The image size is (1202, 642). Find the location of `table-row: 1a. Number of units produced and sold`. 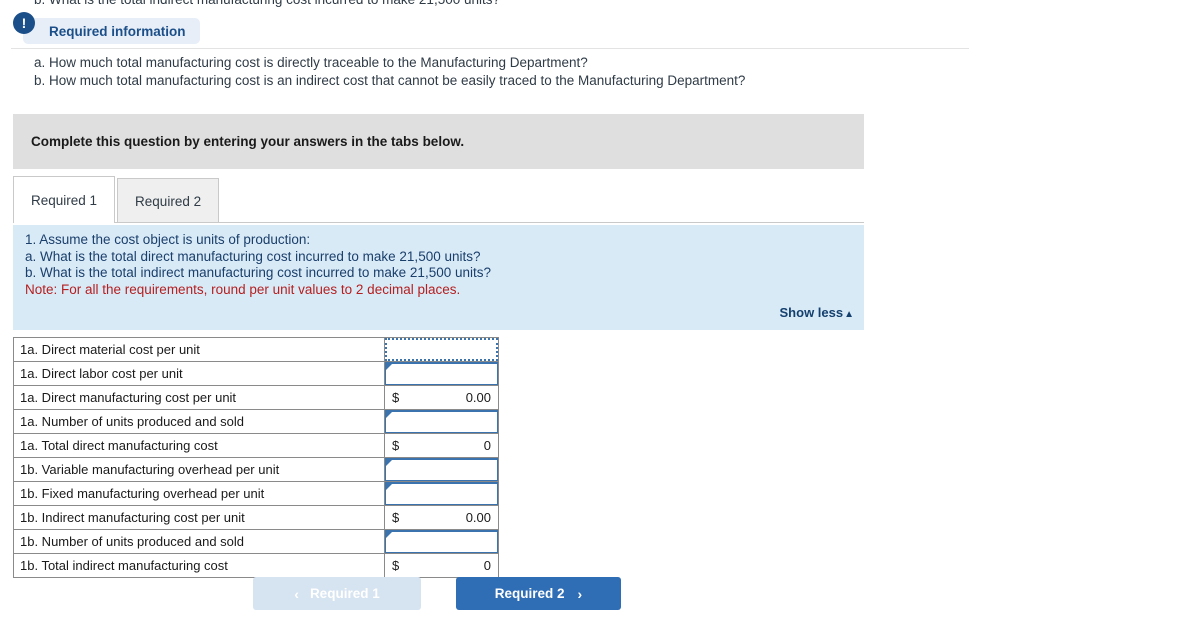

table-row: 1a. Number of units produced and sold is located at coordinates (256, 421).